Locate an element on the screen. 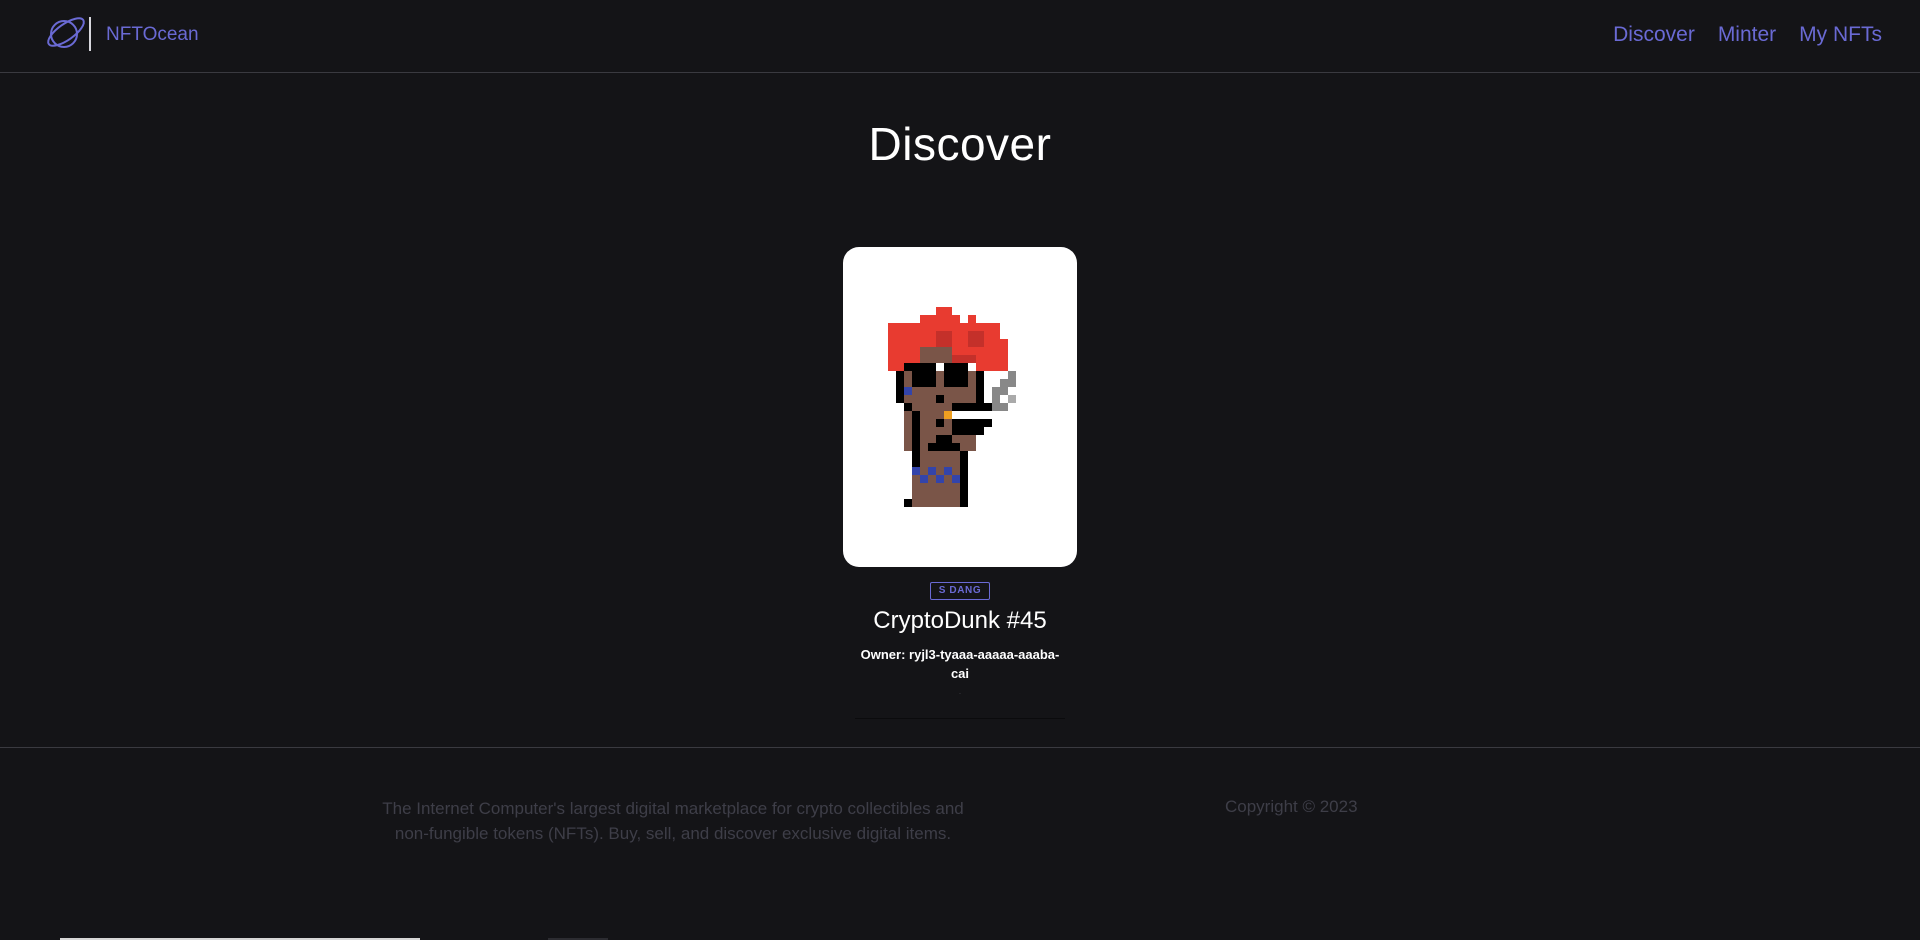 Image resolution: width=1920 pixels, height=940 pixels. card-divider is located at coordinates (960, 718).